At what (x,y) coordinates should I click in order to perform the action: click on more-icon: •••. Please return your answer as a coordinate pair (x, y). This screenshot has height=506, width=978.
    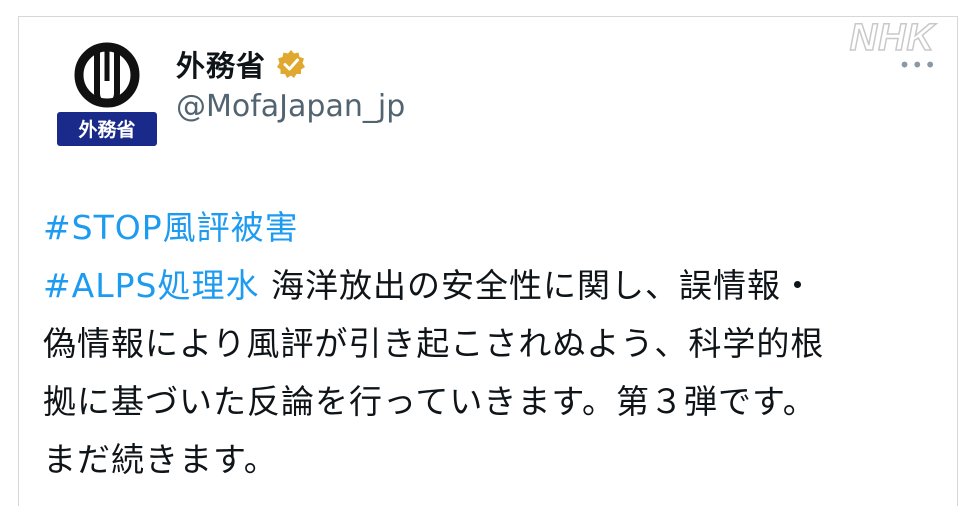
    Looking at the image, I should click on (918, 65).